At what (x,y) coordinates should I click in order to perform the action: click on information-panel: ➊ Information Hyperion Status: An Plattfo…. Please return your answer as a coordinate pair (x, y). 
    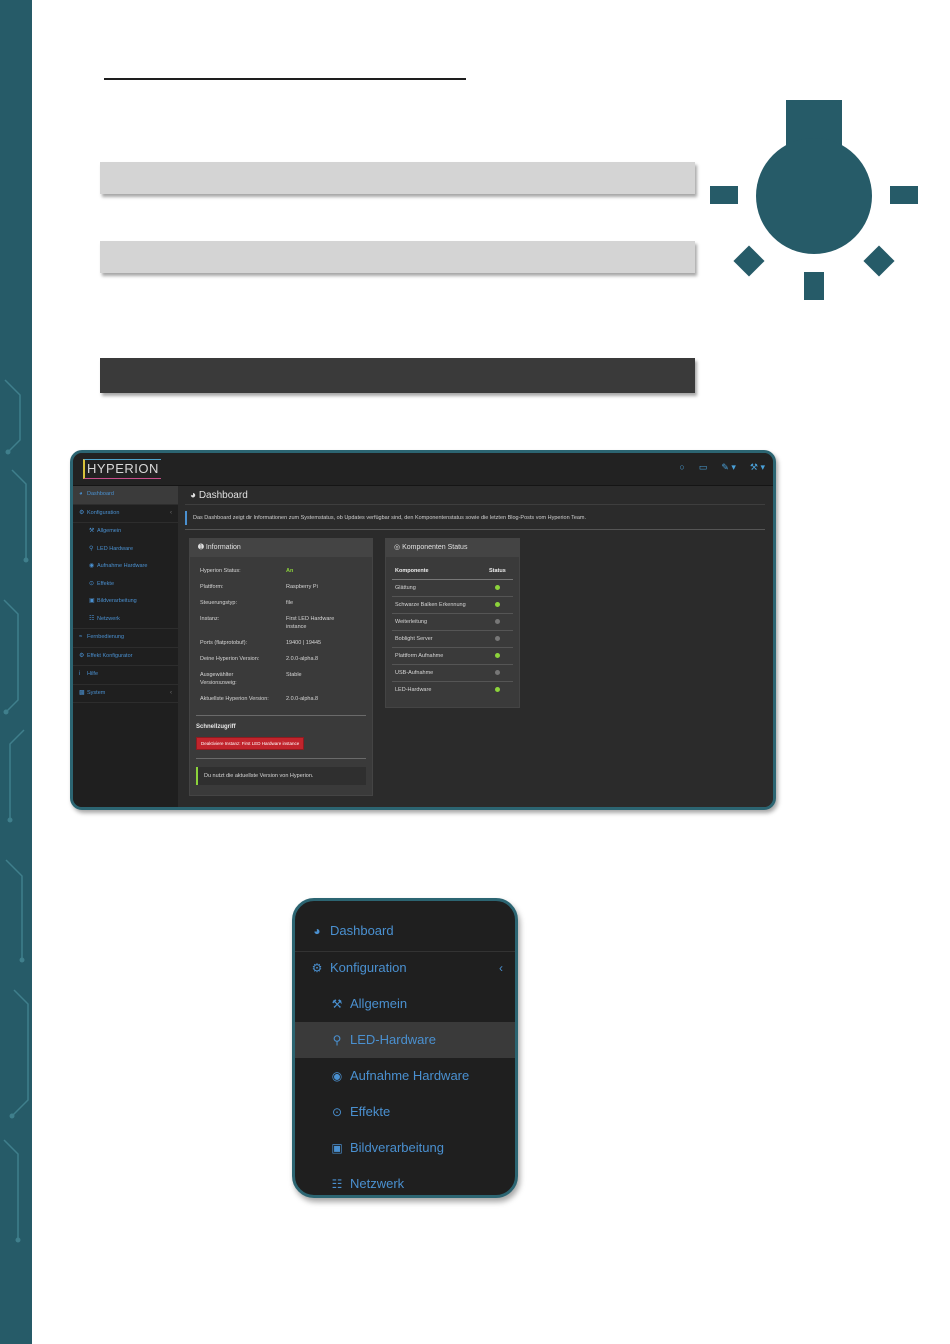
    Looking at the image, I should click on (281, 667).